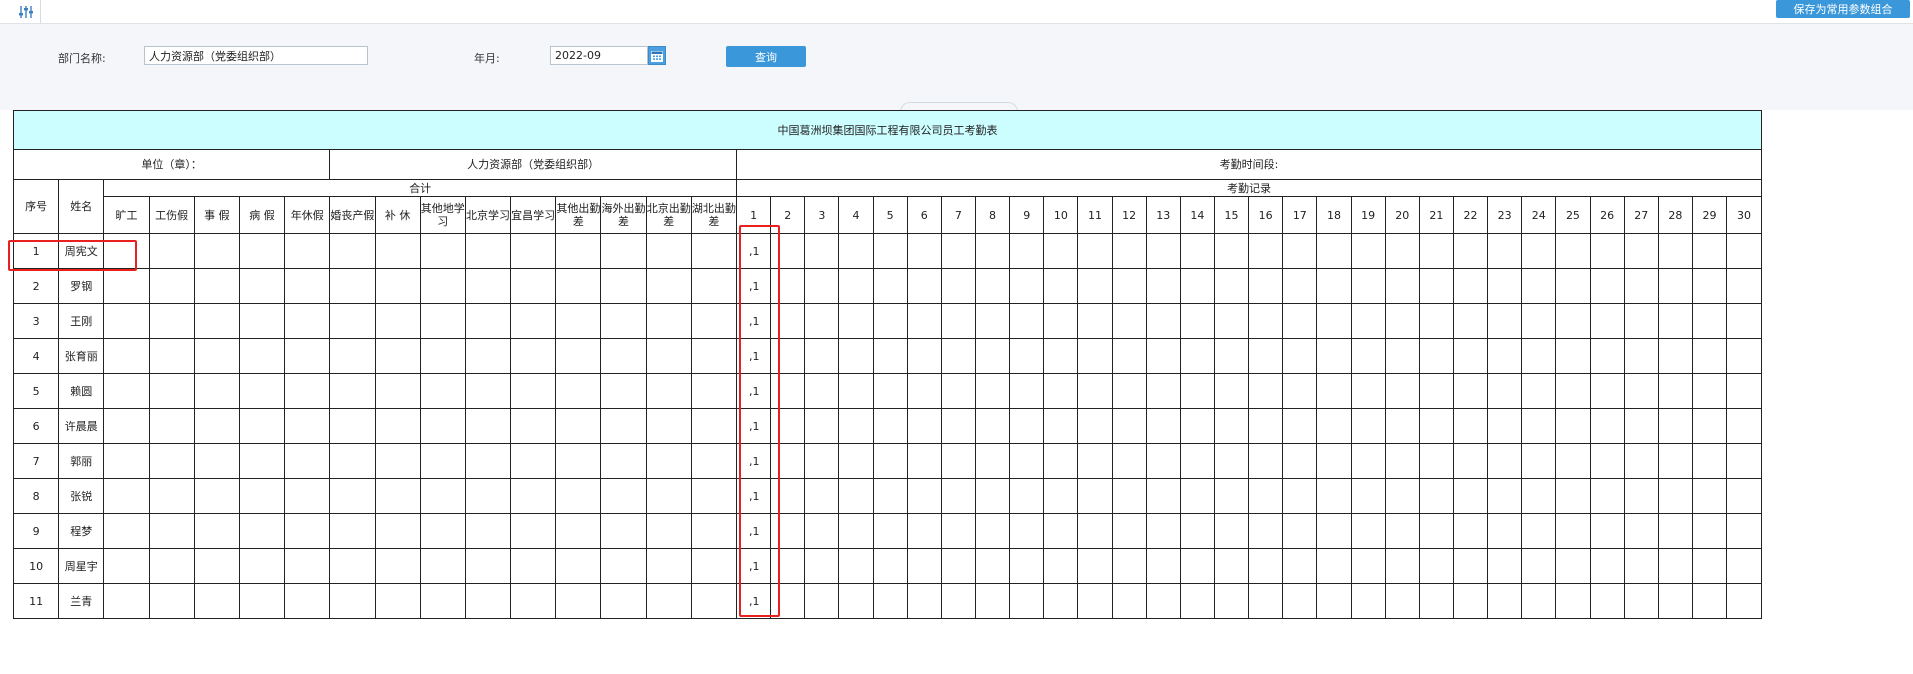 The height and width of the screenshot is (674, 1913). I want to click on table-row: 9 程梦 ,1, so click(887, 531).